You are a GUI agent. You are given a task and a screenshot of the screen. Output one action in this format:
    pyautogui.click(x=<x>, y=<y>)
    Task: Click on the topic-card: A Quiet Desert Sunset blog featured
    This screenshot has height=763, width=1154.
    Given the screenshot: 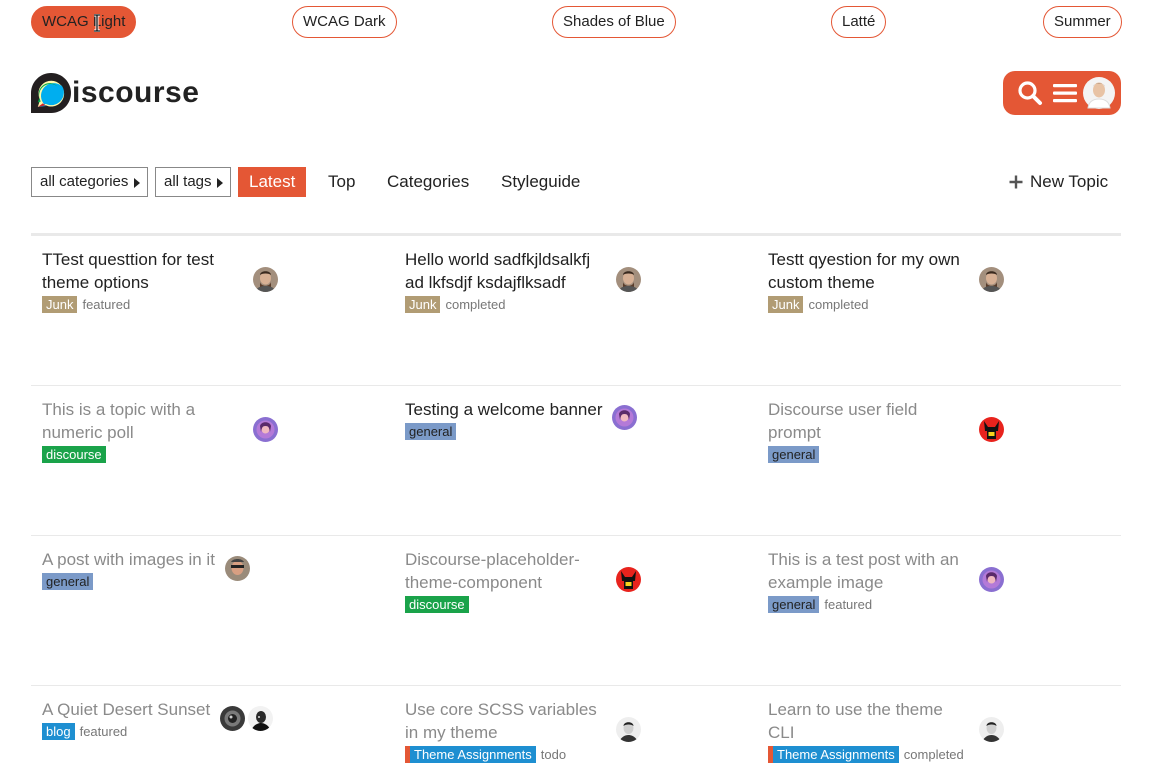 What is the action you would take?
    pyautogui.click(x=129, y=719)
    